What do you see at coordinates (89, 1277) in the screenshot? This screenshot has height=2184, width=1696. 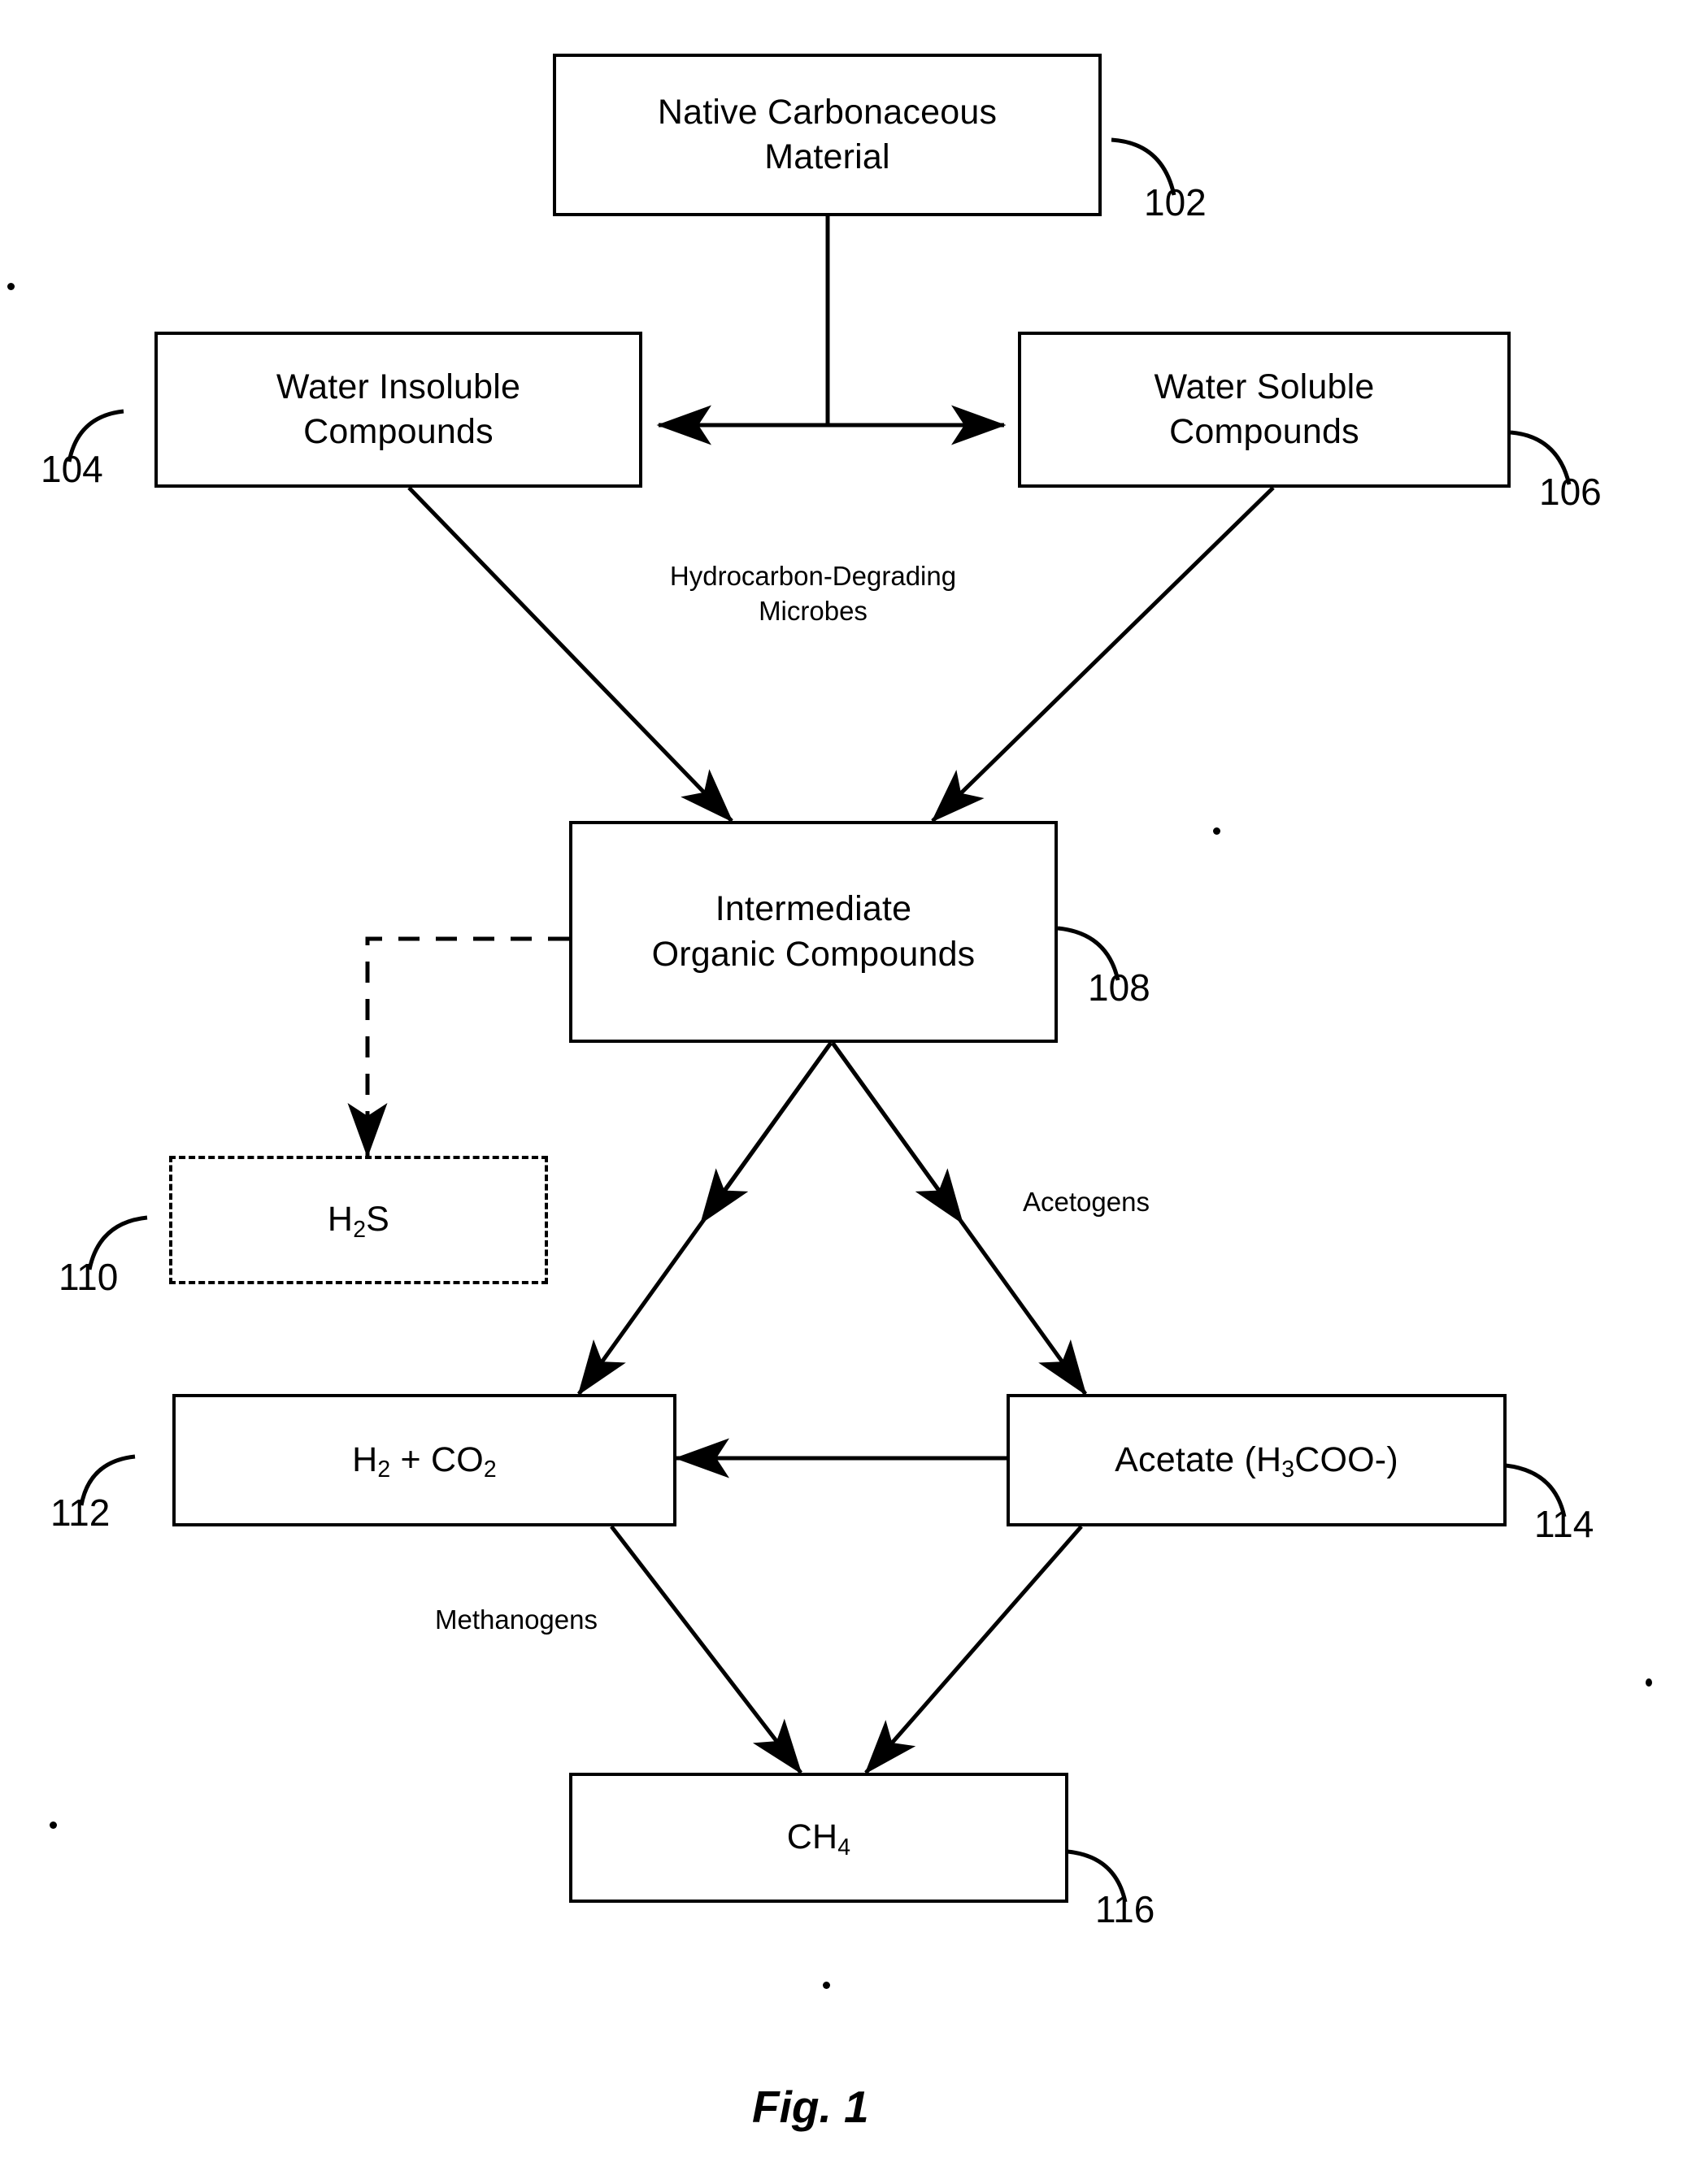 I see `reference-numeral-110: 110` at bounding box center [89, 1277].